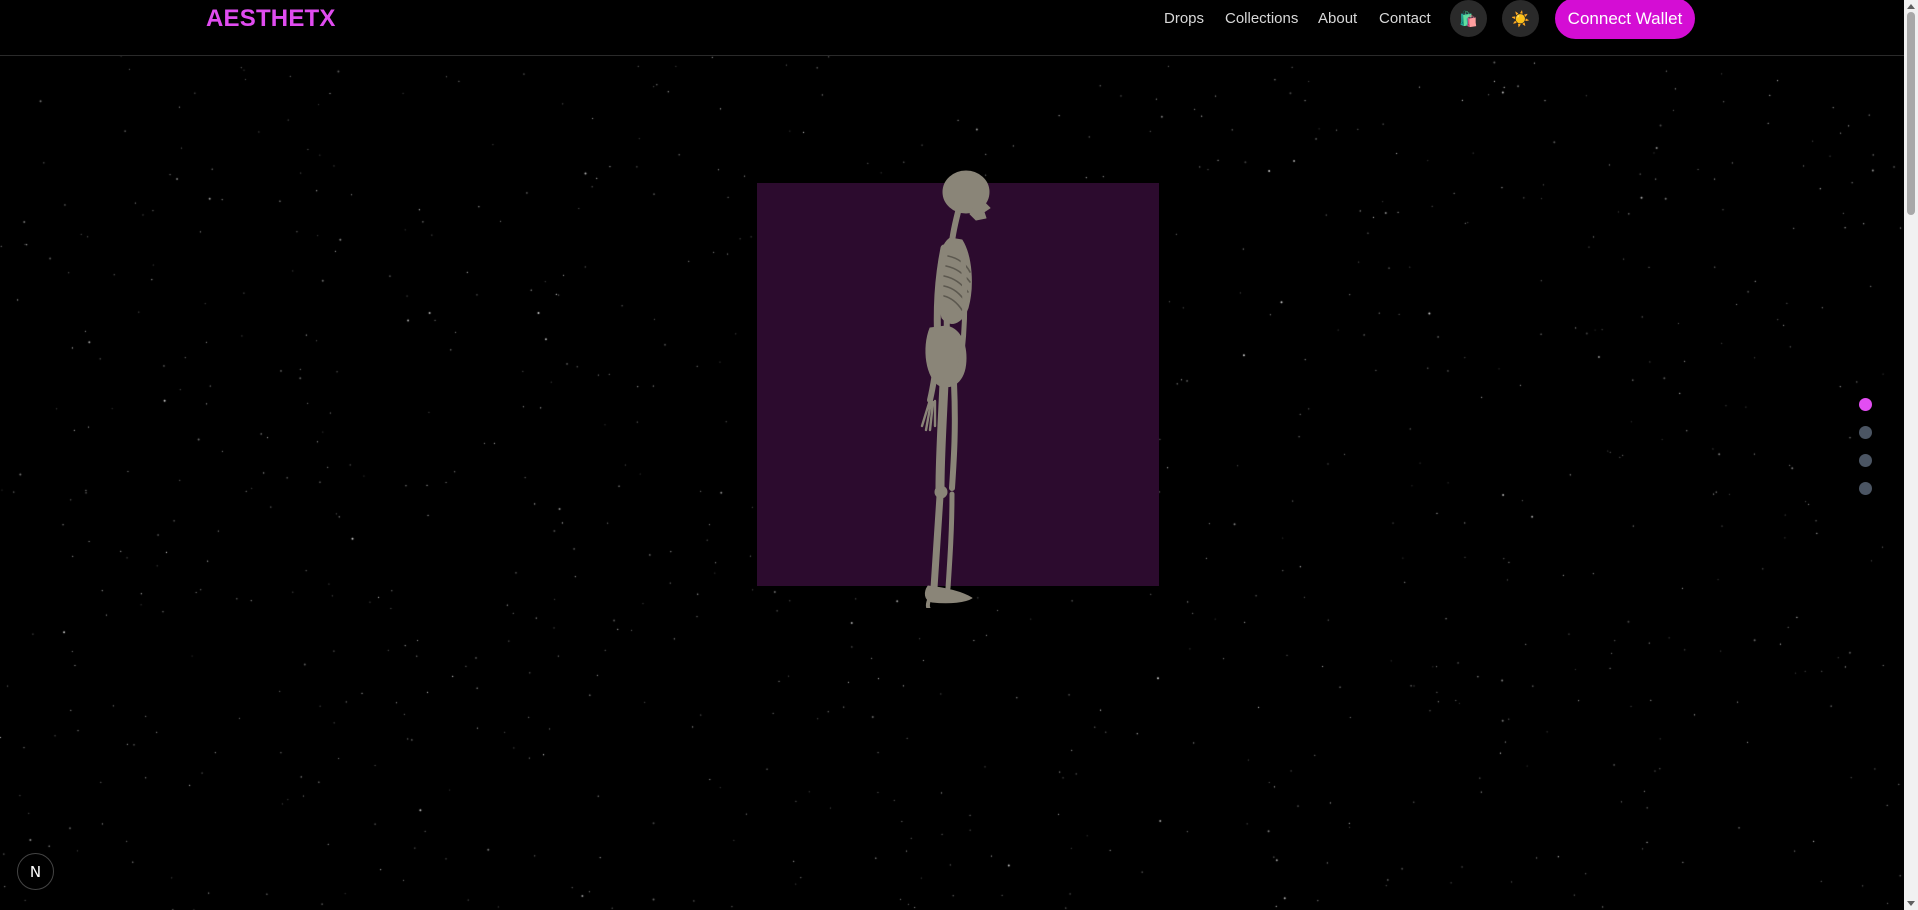  What do you see at coordinates (1184, 18) in the screenshot?
I see `nav-link-drops: Drops` at bounding box center [1184, 18].